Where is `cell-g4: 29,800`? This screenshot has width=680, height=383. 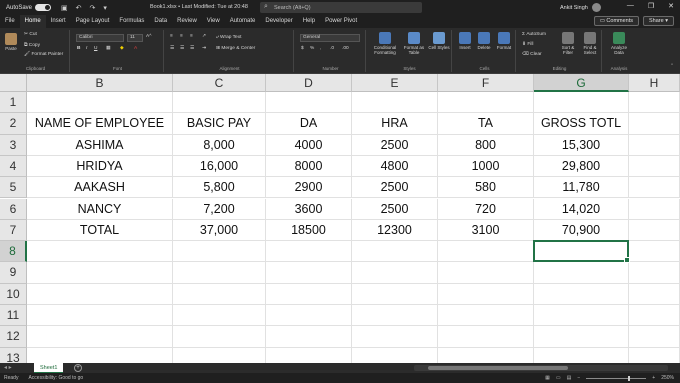 cell-g4: 29,800 is located at coordinates (581, 166).